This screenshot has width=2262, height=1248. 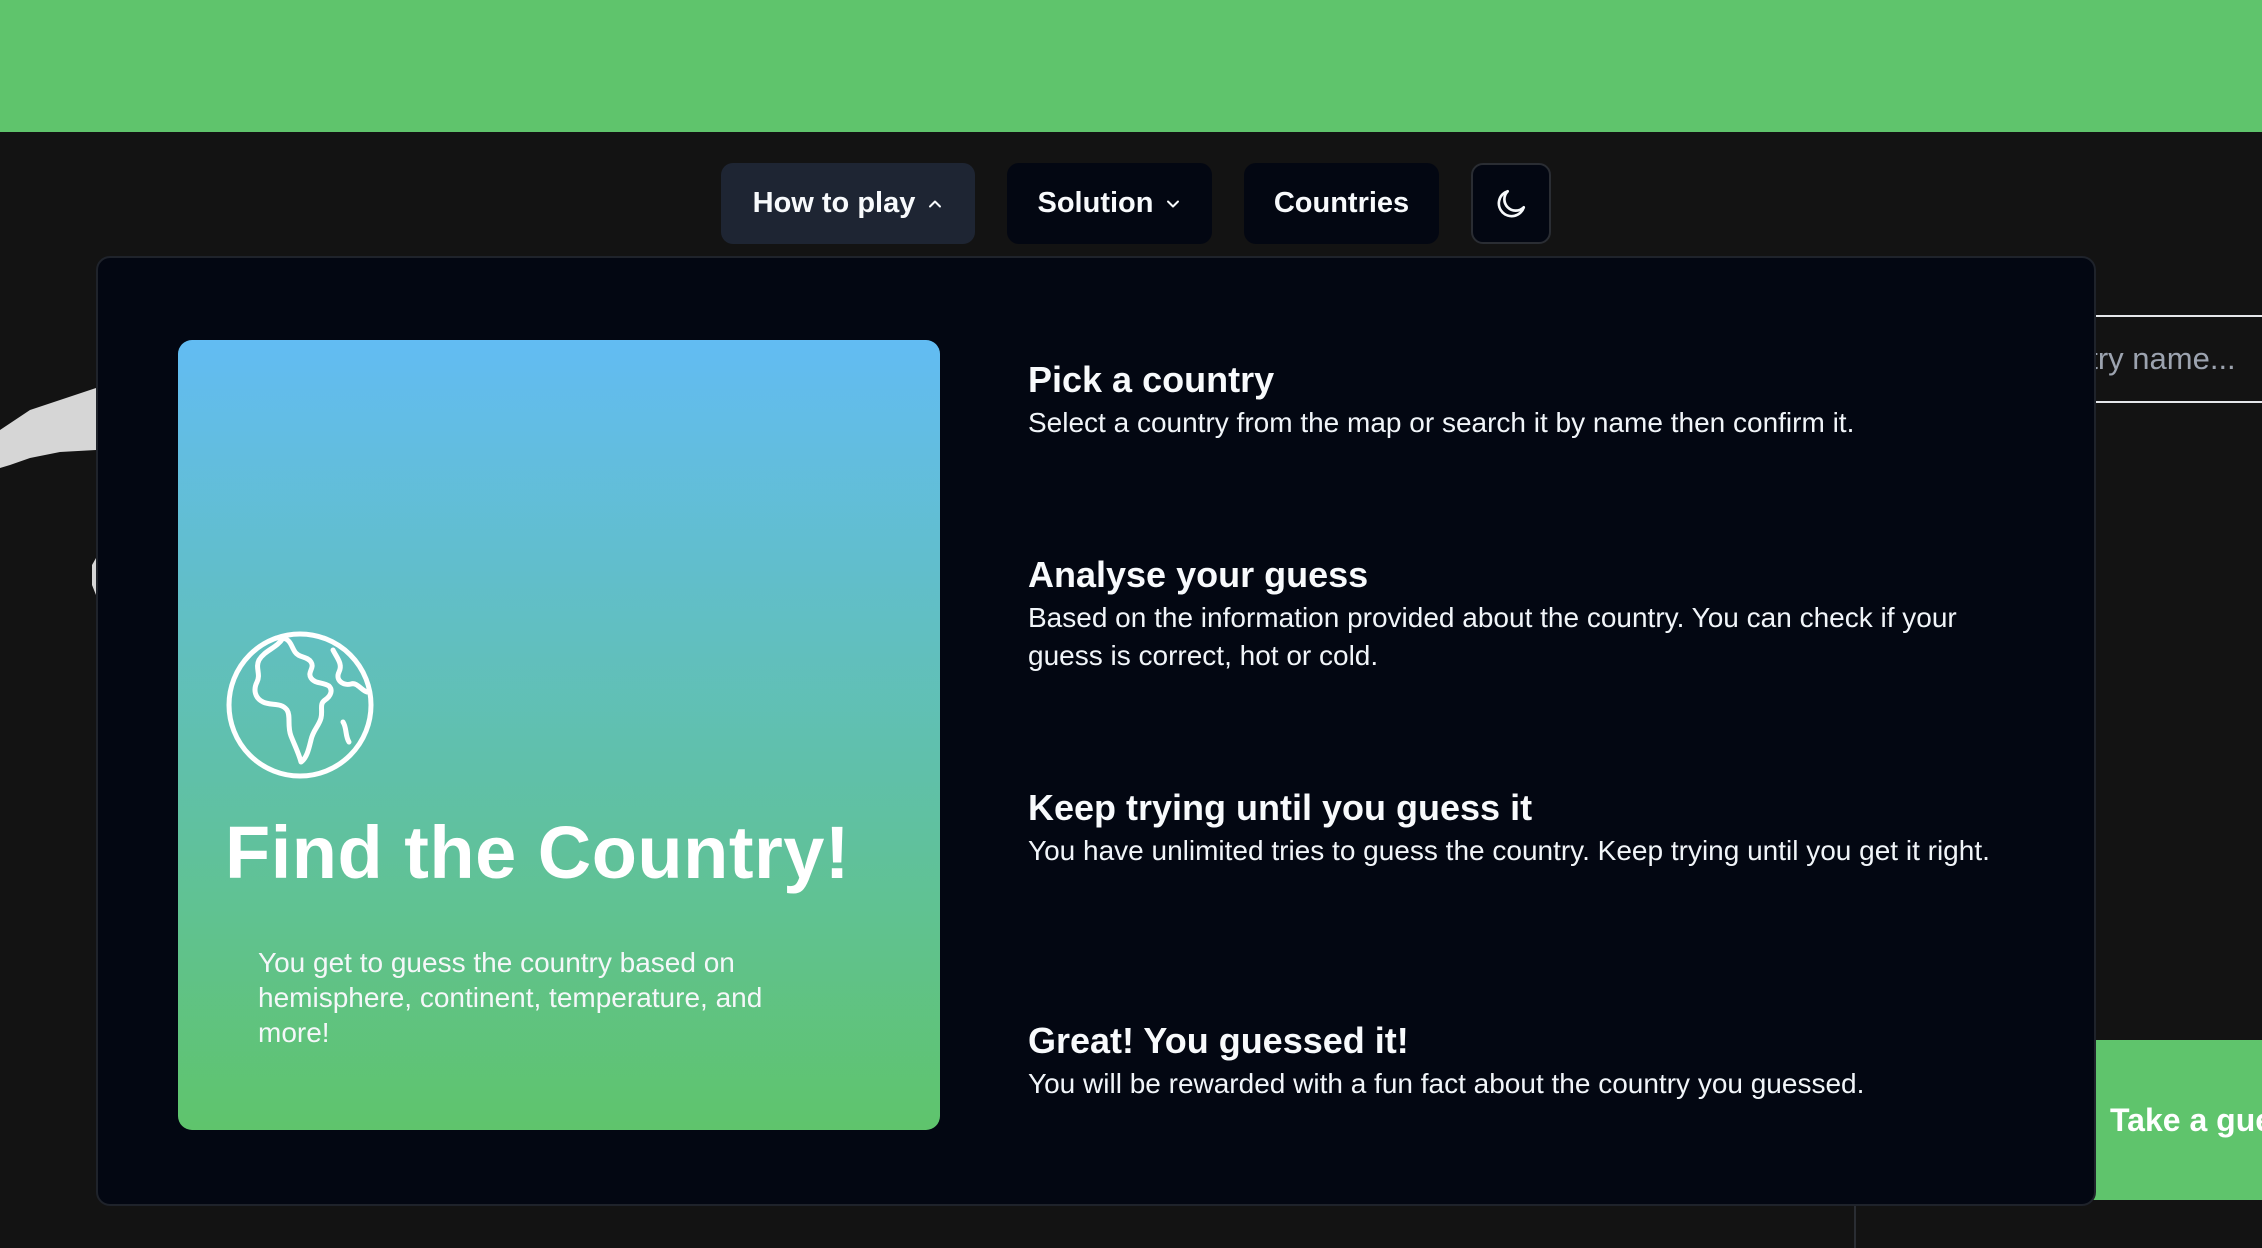 I want to click on countries-button: Countries, so click(x=1341, y=203).